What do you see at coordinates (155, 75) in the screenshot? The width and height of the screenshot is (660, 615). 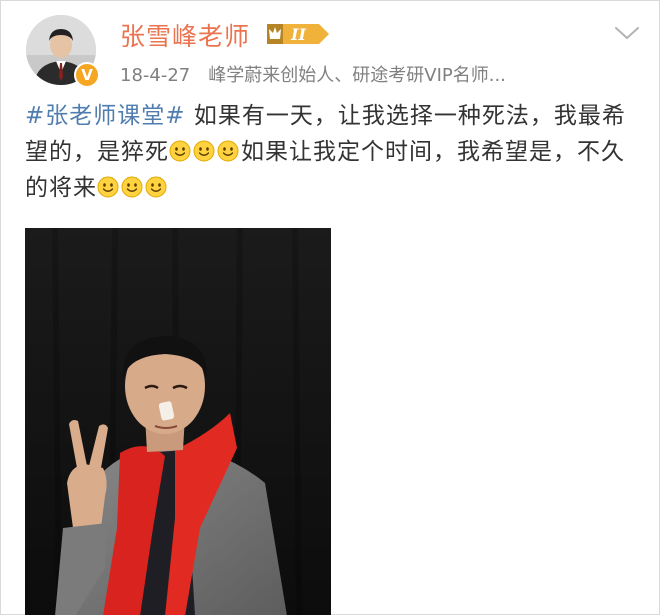 I see `post-date: 18-4-27` at bounding box center [155, 75].